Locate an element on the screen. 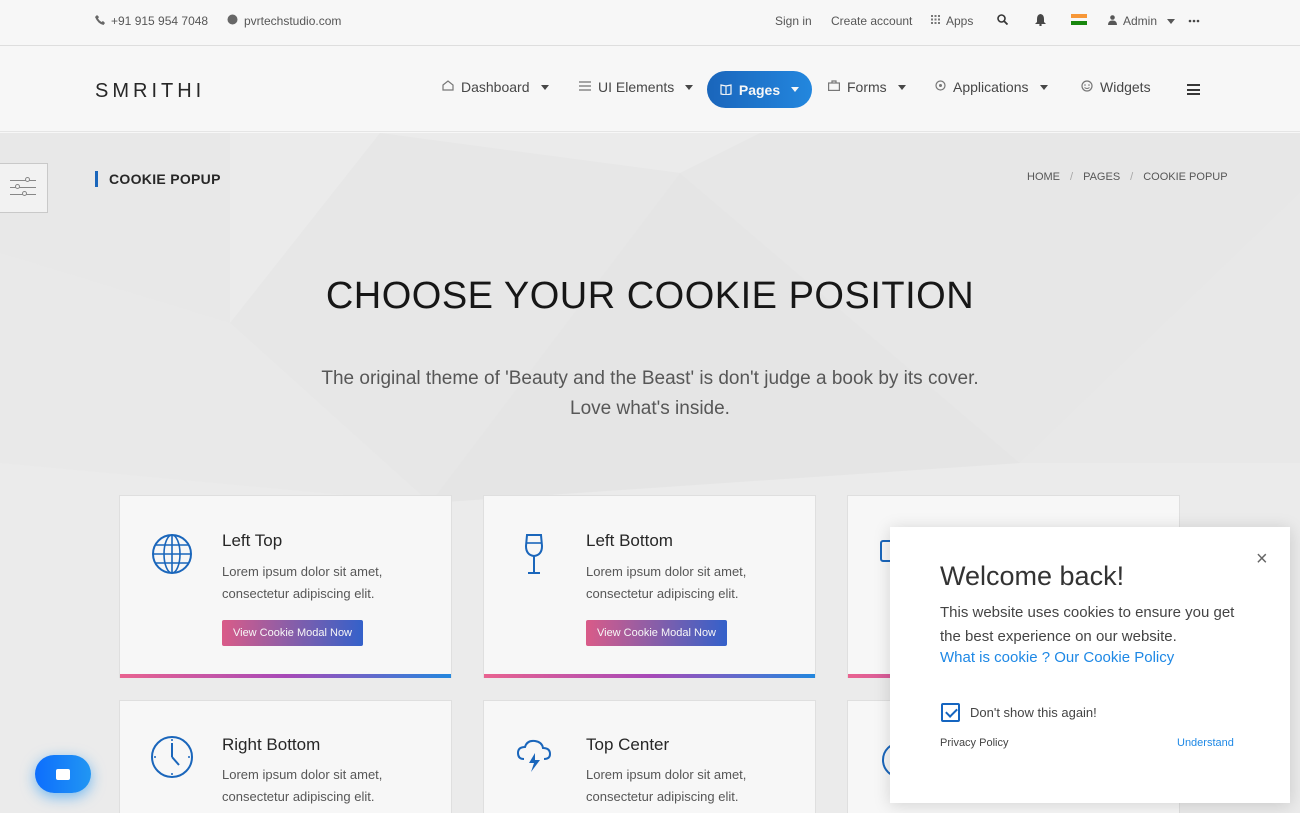 Image resolution: width=1300 pixels, height=813 pixels. understand-button: Understand is located at coordinates (1205, 743).